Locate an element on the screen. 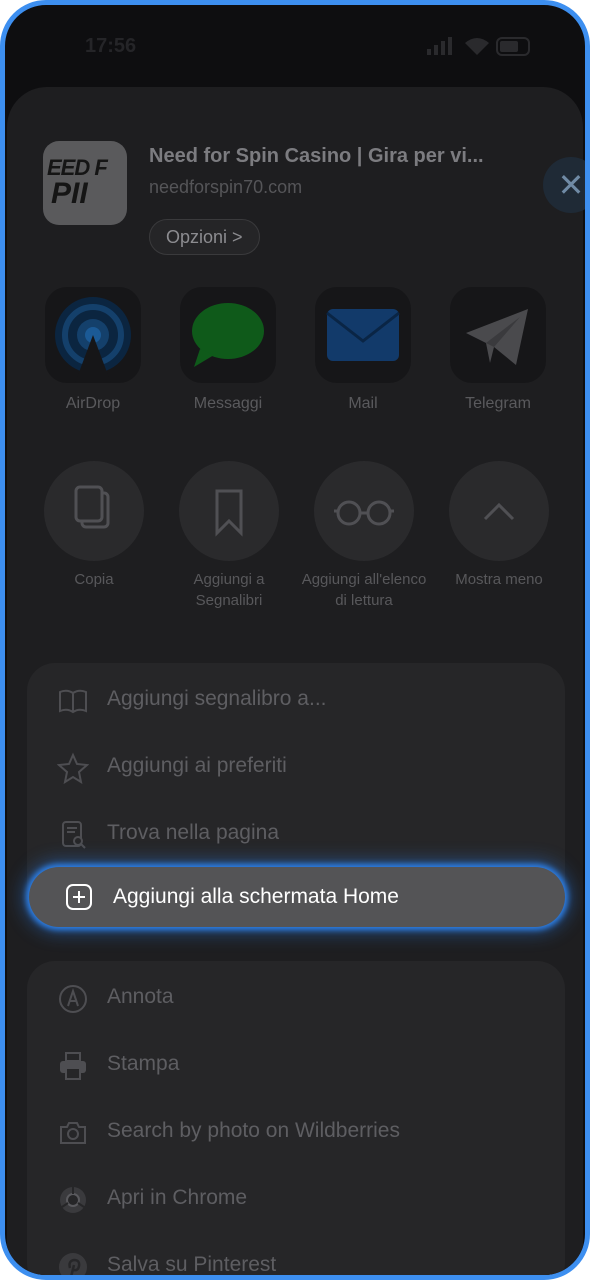  share-target-telegram: Telegram is located at coordinates (498, 350).